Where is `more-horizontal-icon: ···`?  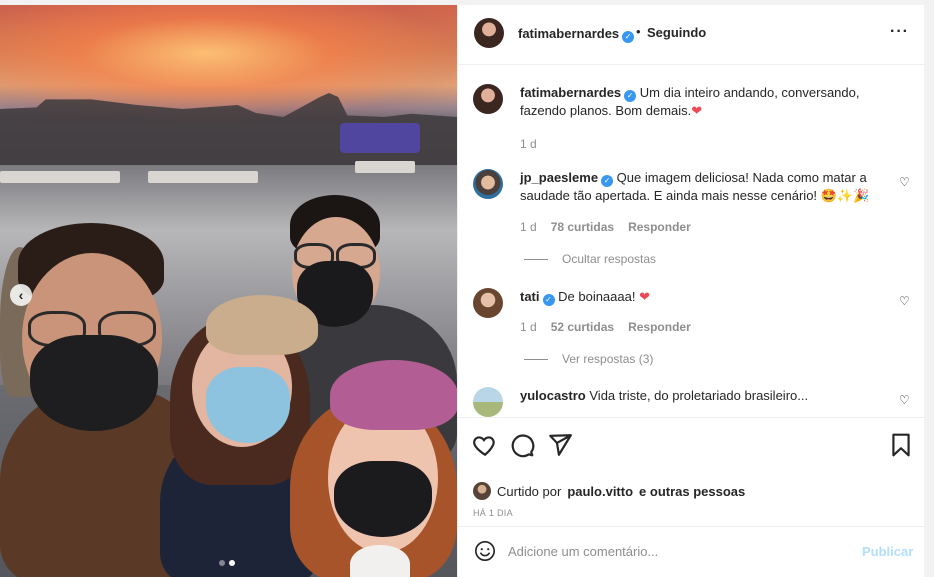
more-horizontal-icon: ··· is located at coordinates (899, 31).